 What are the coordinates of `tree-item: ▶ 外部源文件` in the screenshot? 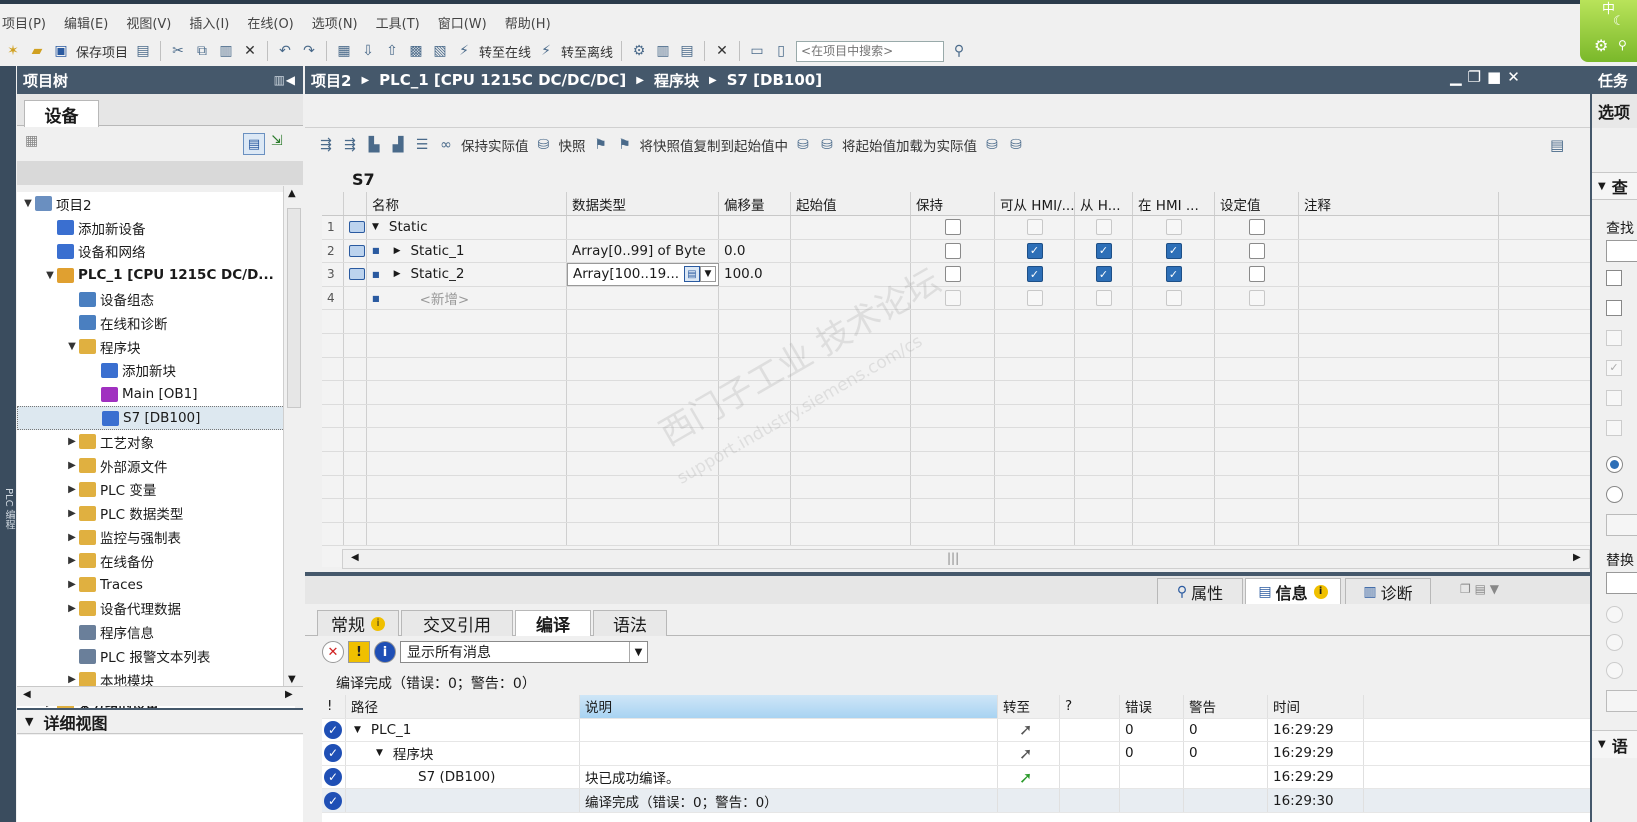 It's located at (156, 466).